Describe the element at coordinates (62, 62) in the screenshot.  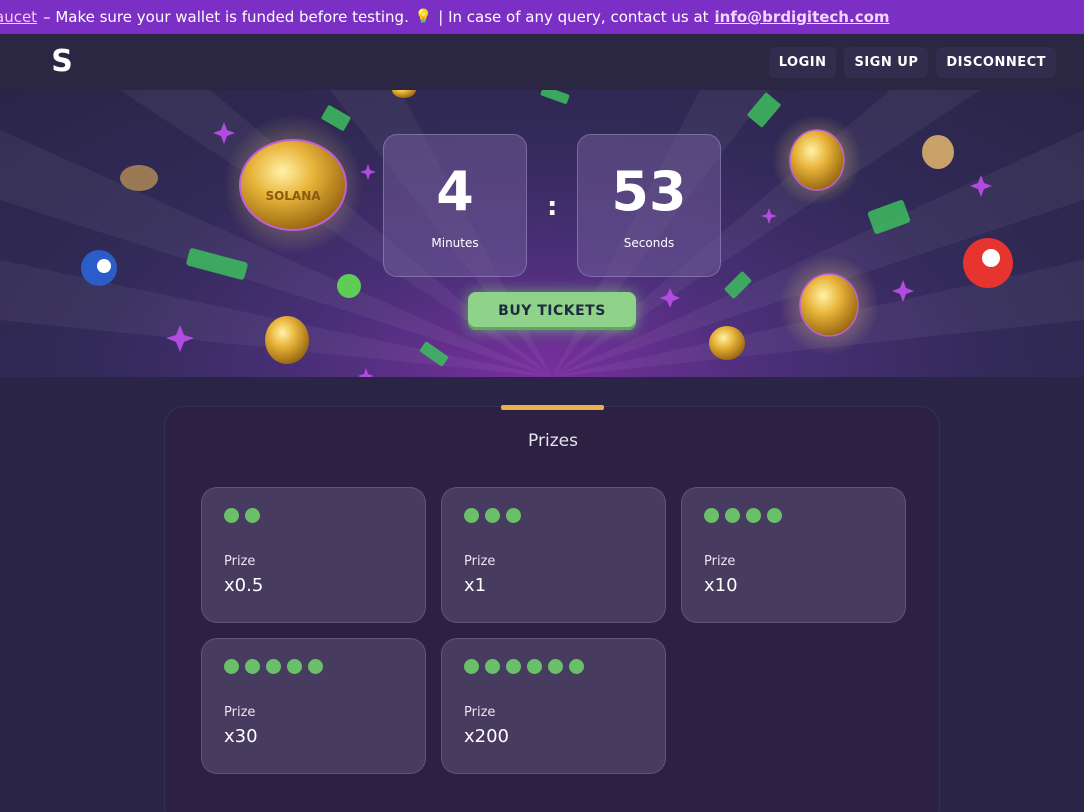
I see `logo: S` at that location.